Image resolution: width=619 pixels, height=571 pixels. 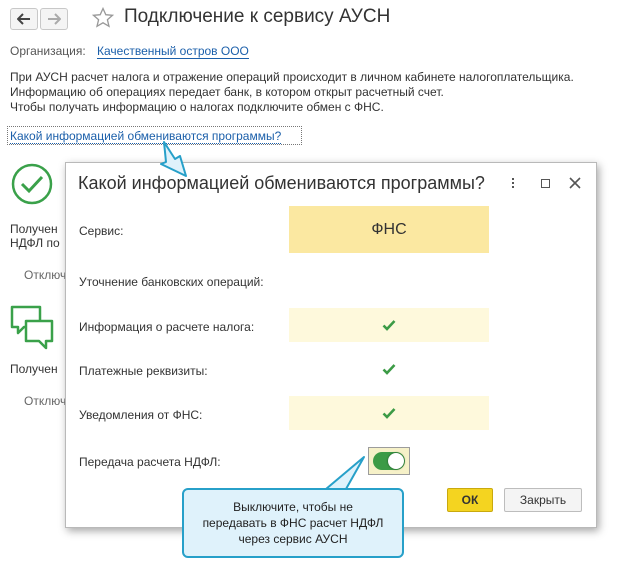 What do you see at coordinates (396, 461) in the screenshot?
I see `toggle-knob` at bounding box center [396, 461].